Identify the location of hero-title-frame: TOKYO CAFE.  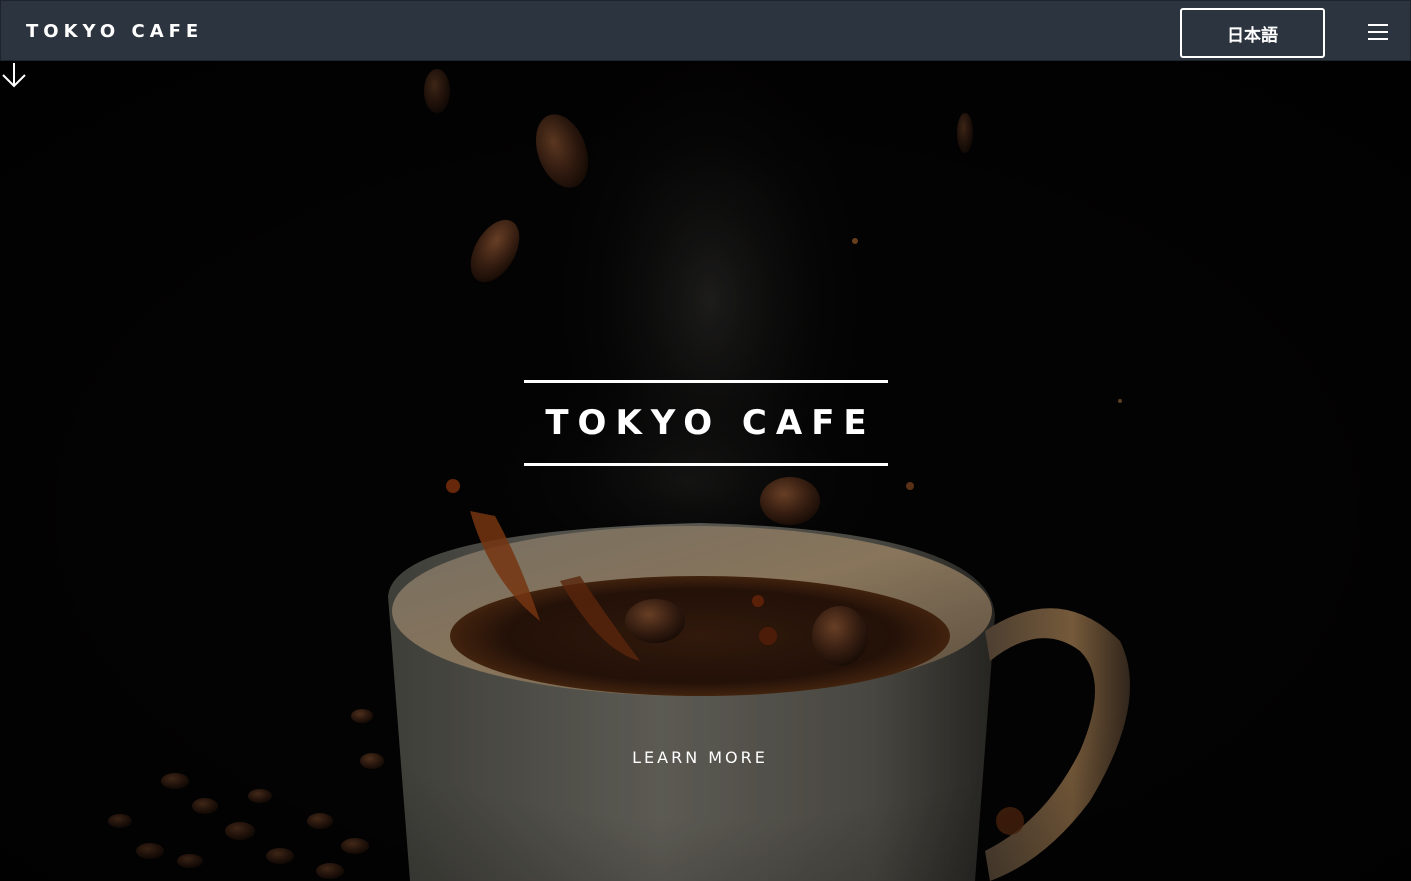
(706, 423).